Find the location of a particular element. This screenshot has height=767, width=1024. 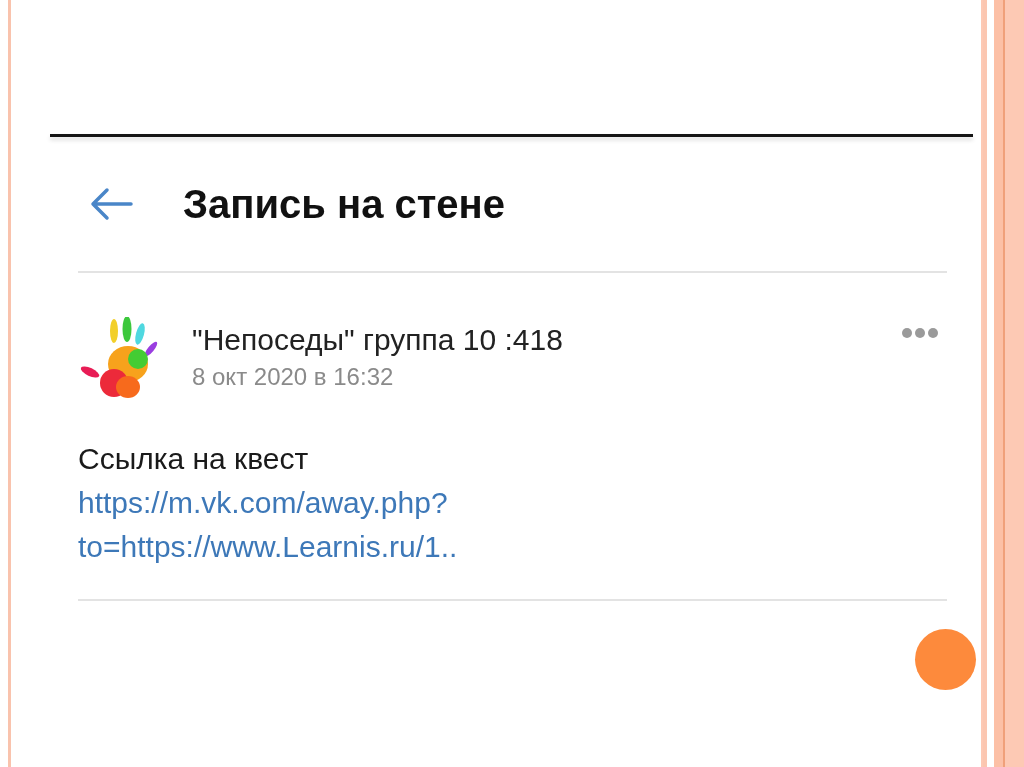

post-link: to=https://www.Learnis.ru/1.. is located at coordinates (268, 547).